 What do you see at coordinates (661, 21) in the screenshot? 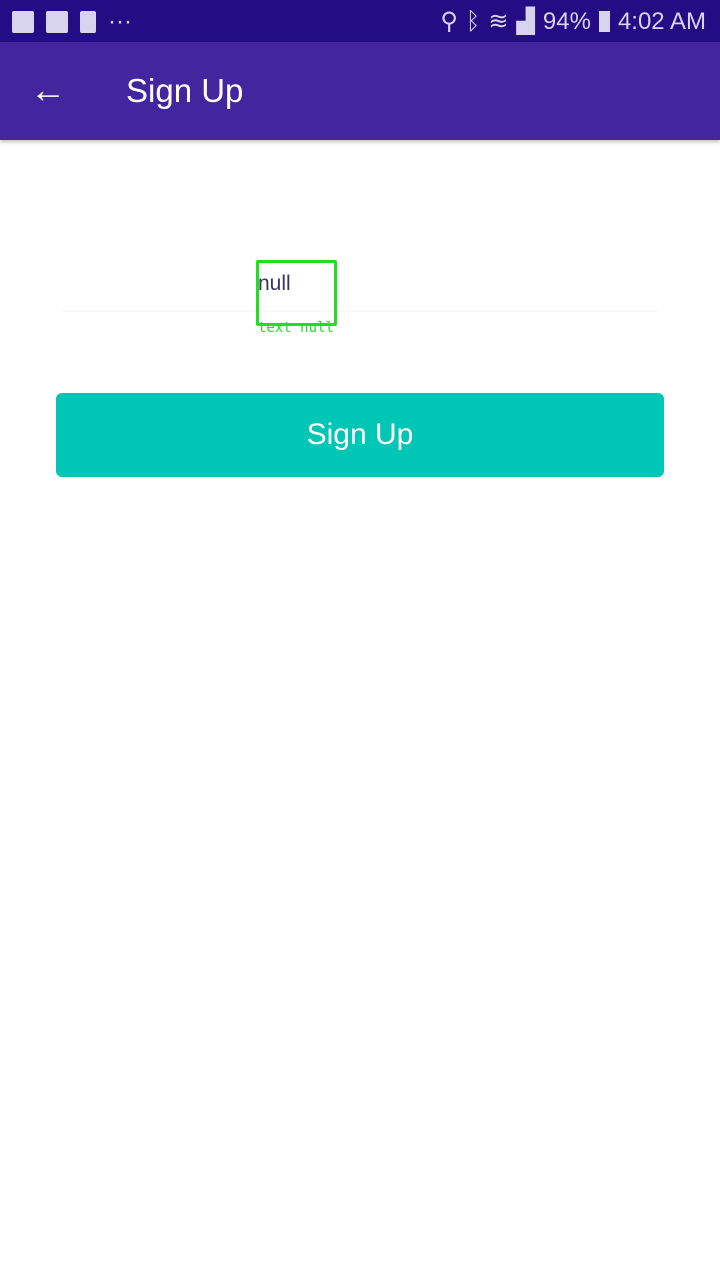
I see `clock: 4:02 AM` at bounding box center [661, 21].